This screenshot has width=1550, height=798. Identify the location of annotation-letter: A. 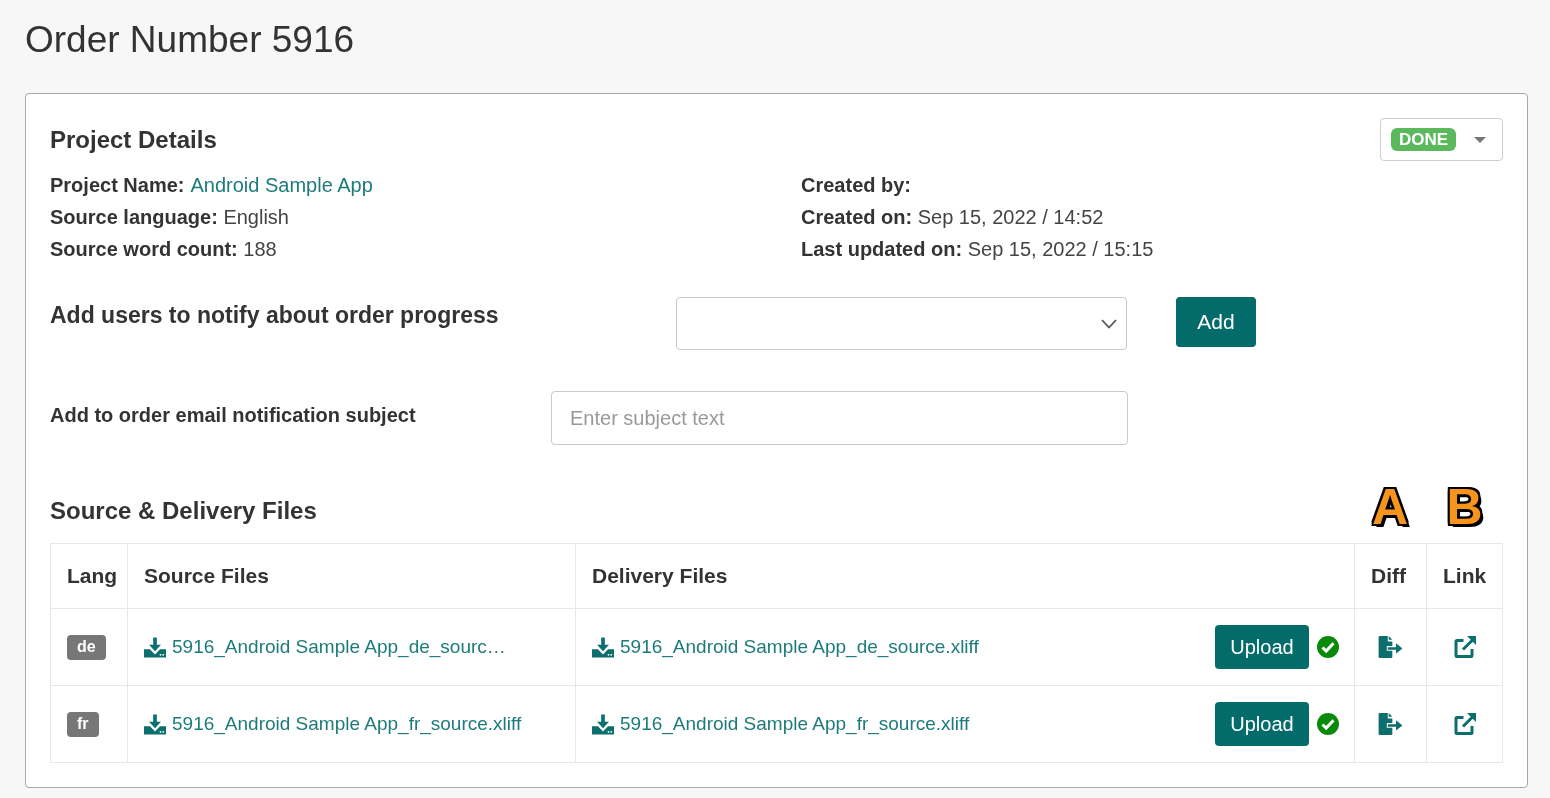
(1390, 507).